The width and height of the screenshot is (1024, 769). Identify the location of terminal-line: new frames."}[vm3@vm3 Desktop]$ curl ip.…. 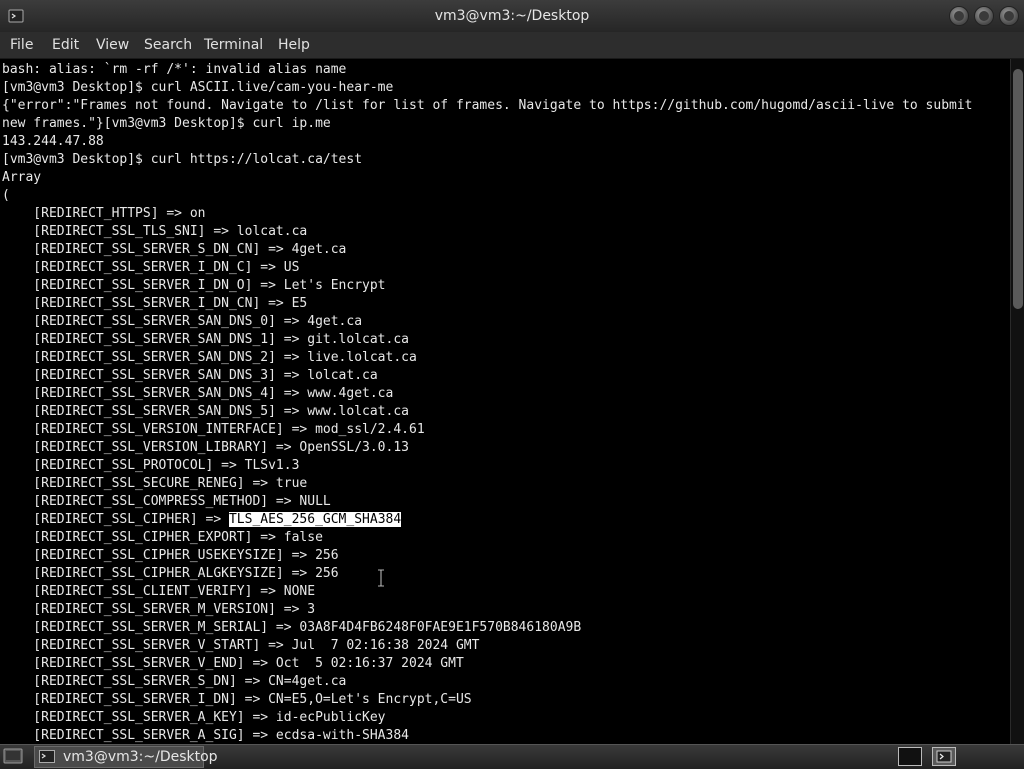
(166, 123).